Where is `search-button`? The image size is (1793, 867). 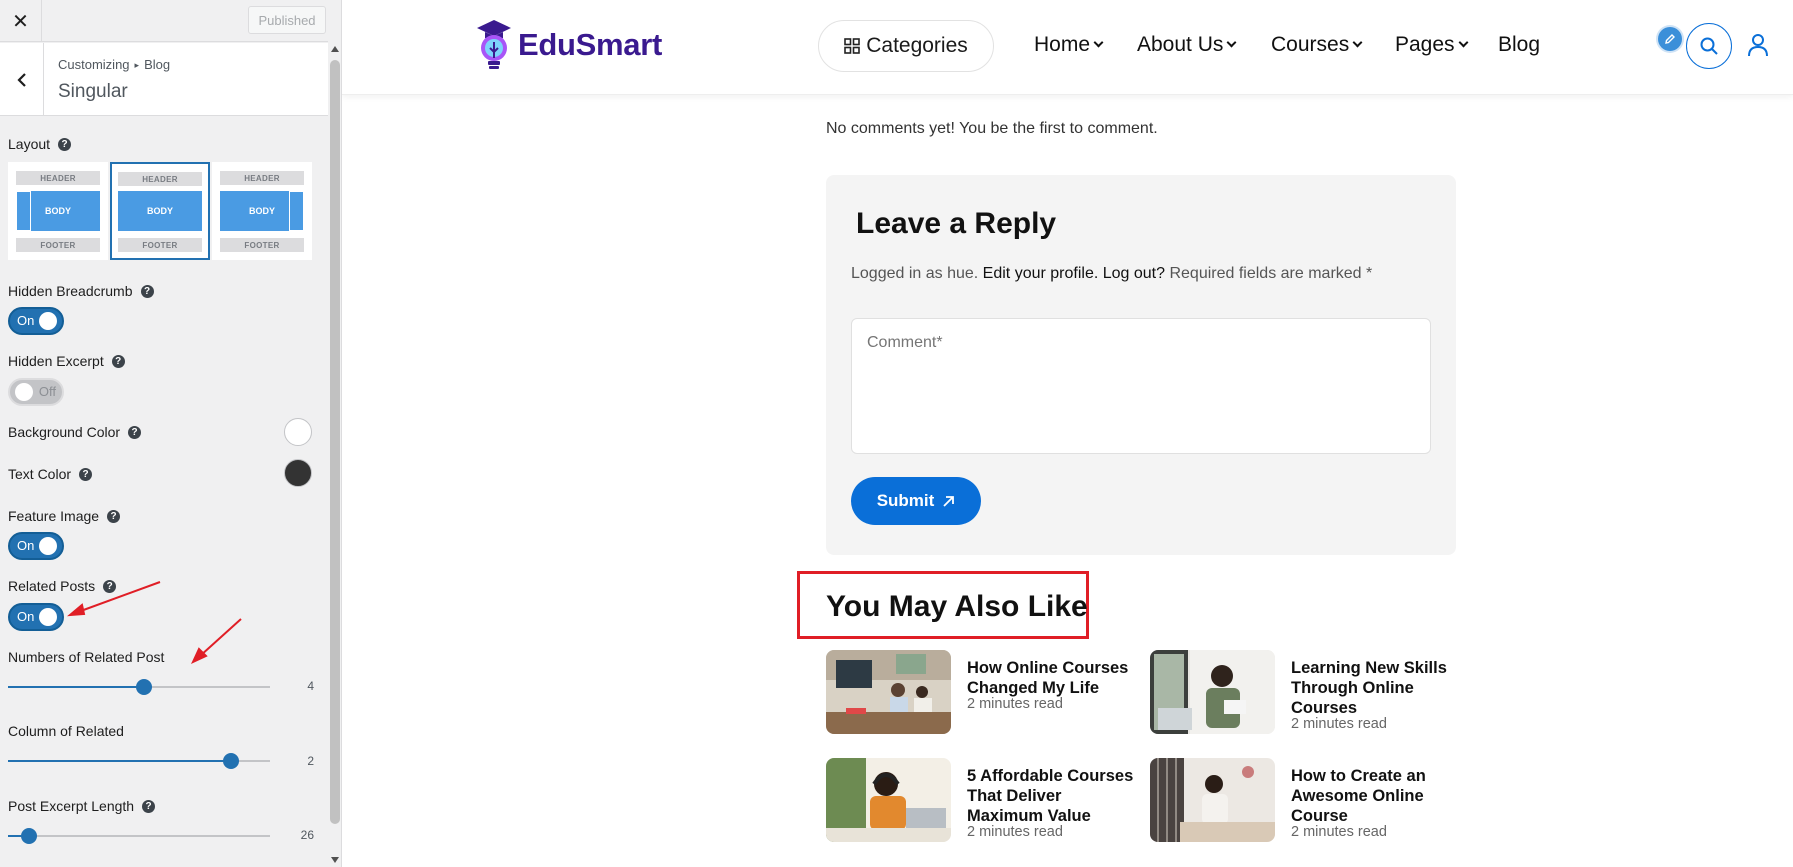
search-button is located at coordinates (1709, 46).